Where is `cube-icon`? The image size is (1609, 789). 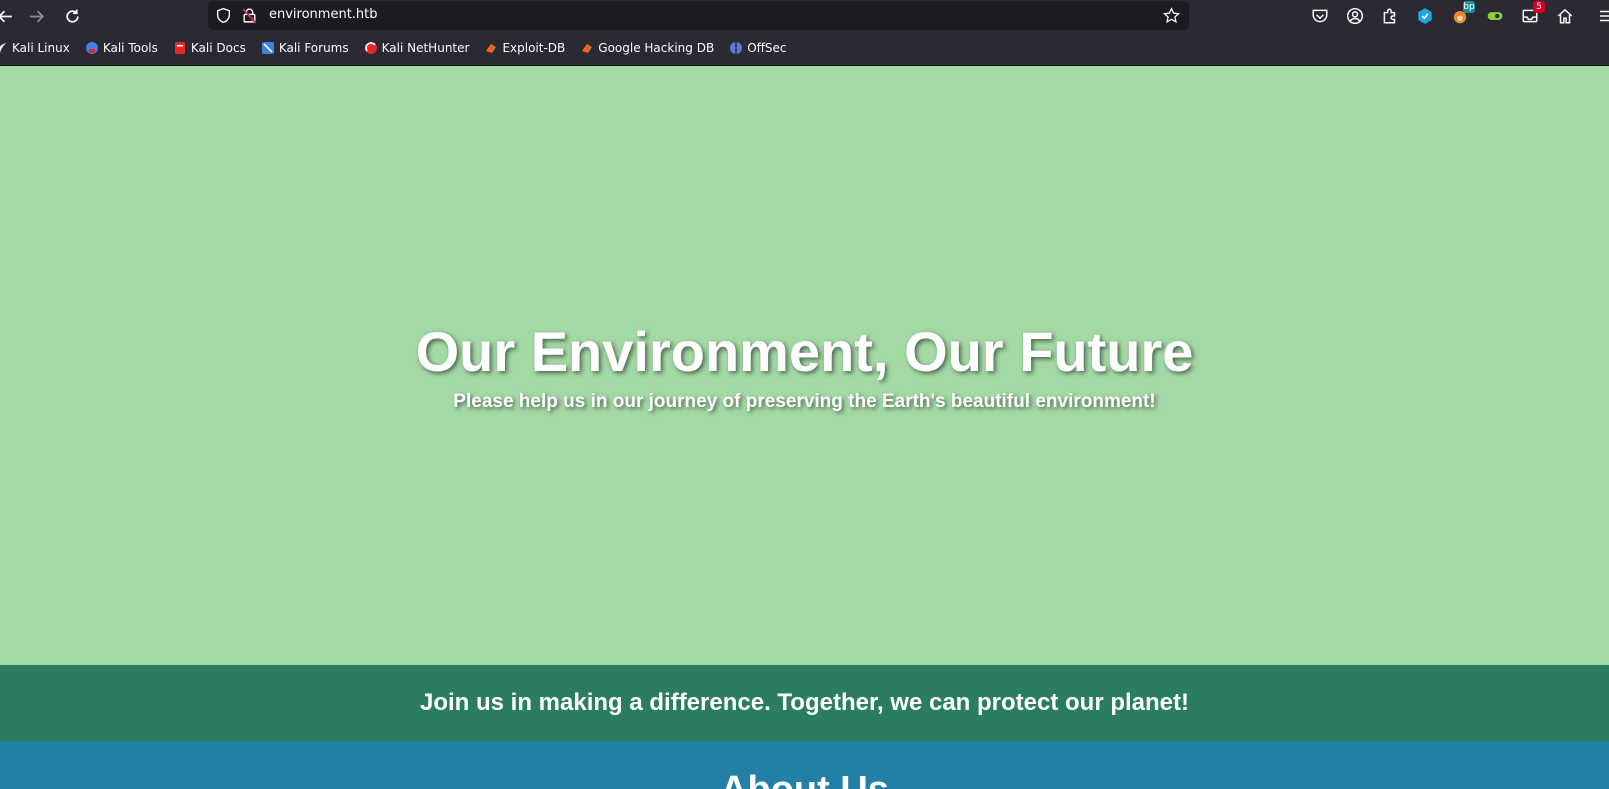
cube-icon is located at coordinates (1425, 16).